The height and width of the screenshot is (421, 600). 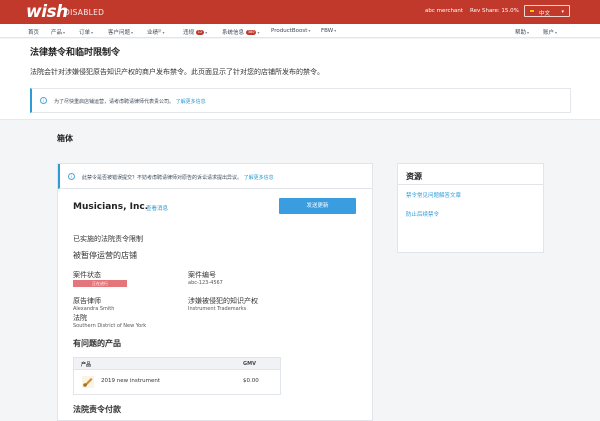 What do you see at coordinates (433, 195) in the screenshot?
I see `faq-link: 禁令常见问题解答文章` at bounding box center [433, 195].